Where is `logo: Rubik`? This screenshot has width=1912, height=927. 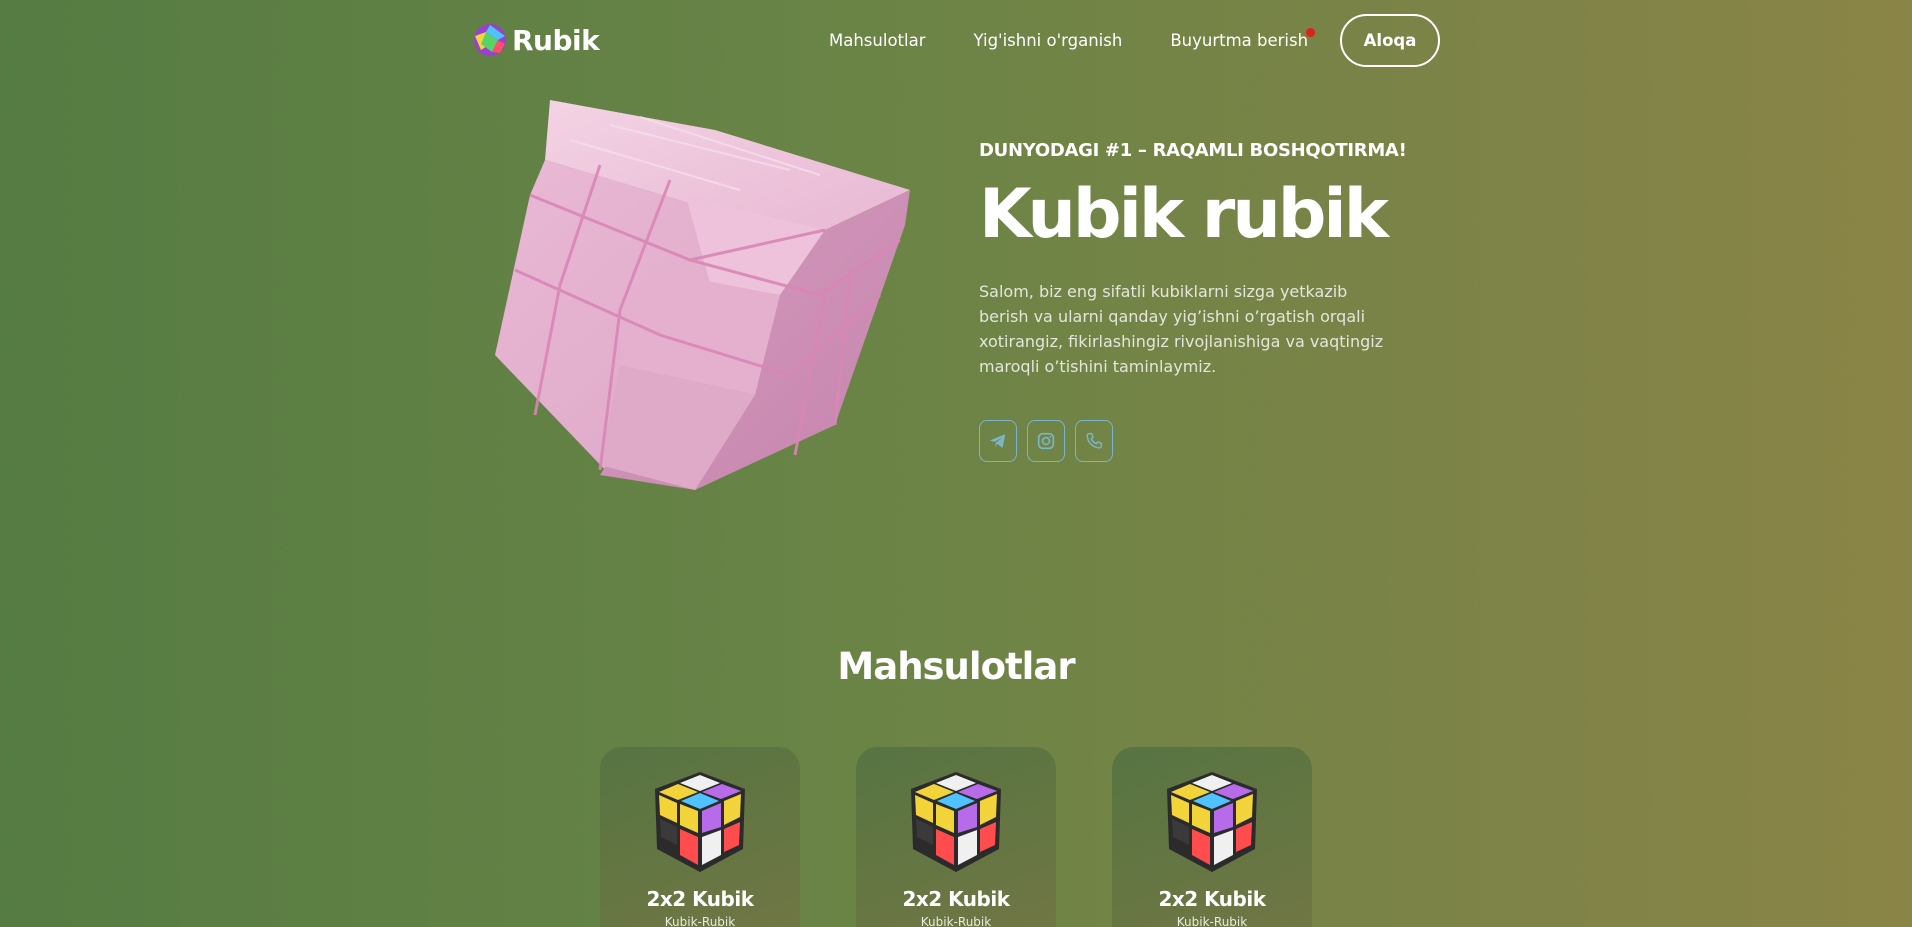 logo: Rubik is located at coordinates (536, 40).